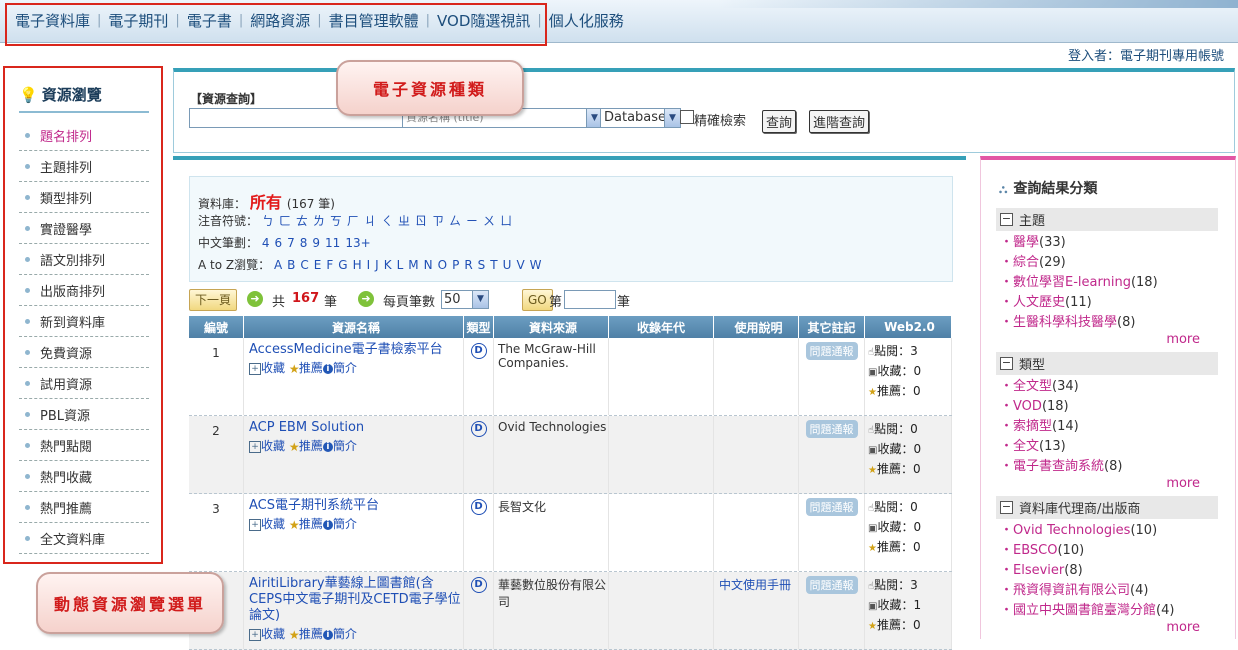 This screenshot has height=650, width=1238. I want to click on facet-item: ・人文歷史(11), so click(1107, 303).